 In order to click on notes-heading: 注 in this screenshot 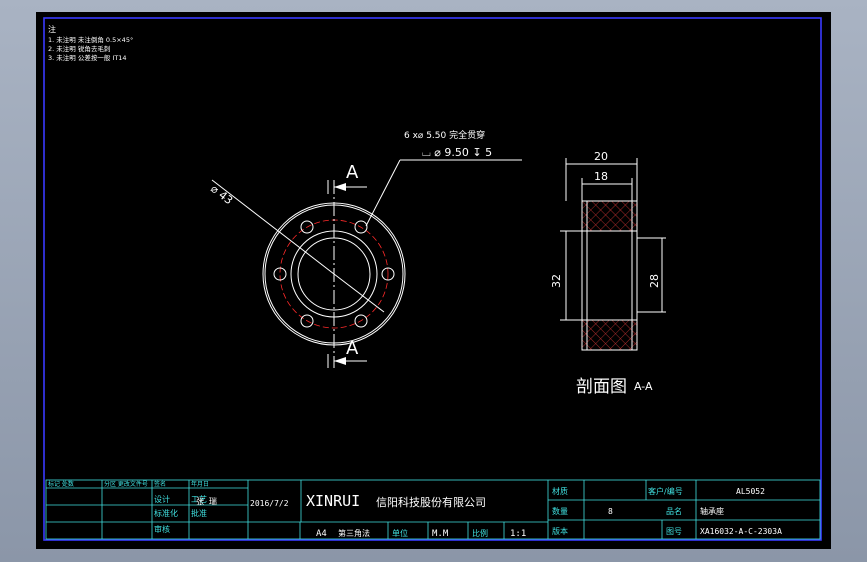, I will do `click(52, 29)`.